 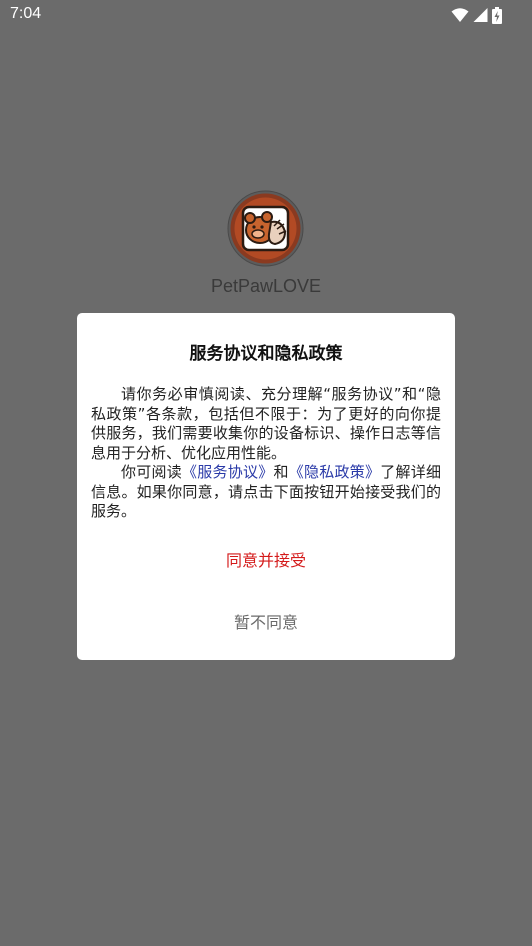 I want to click on status-time: 7:04, so click(x=26, y=13).